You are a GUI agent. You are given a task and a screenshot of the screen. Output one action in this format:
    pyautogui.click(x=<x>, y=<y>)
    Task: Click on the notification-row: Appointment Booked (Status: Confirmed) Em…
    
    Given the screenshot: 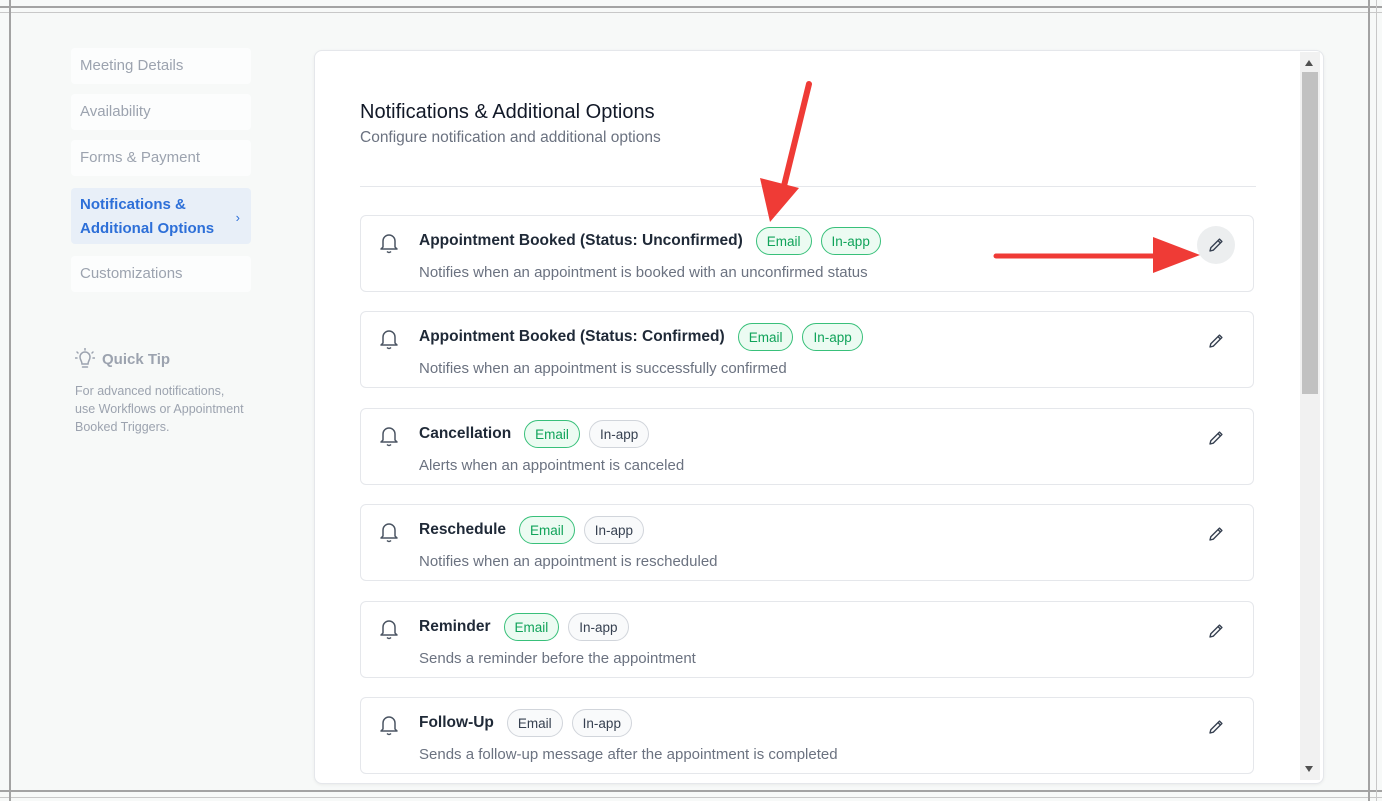 What is the action you would take?
    pyautogui.click(x=807, y=349)
    